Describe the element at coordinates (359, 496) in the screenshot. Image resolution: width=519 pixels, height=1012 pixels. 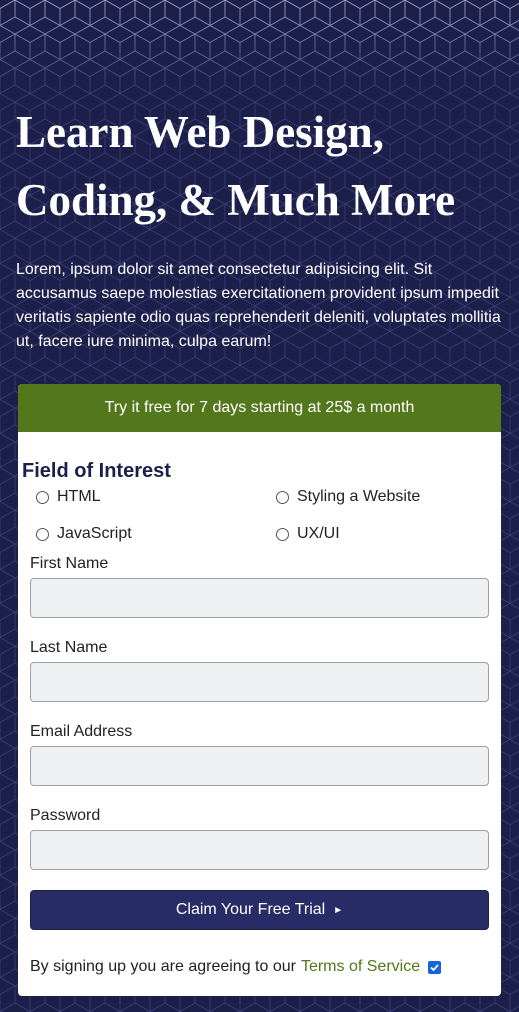
I see `radio-label: Styling a Website` at that location.